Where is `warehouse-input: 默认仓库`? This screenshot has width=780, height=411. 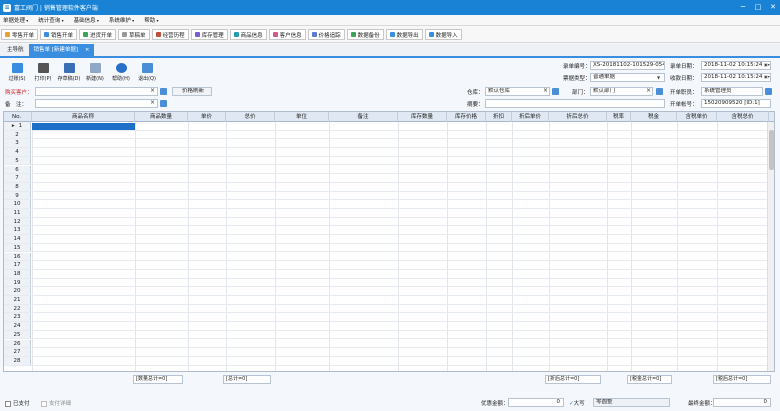 warehouse-input: 默认仓库 is located at coordinates (517, 91).